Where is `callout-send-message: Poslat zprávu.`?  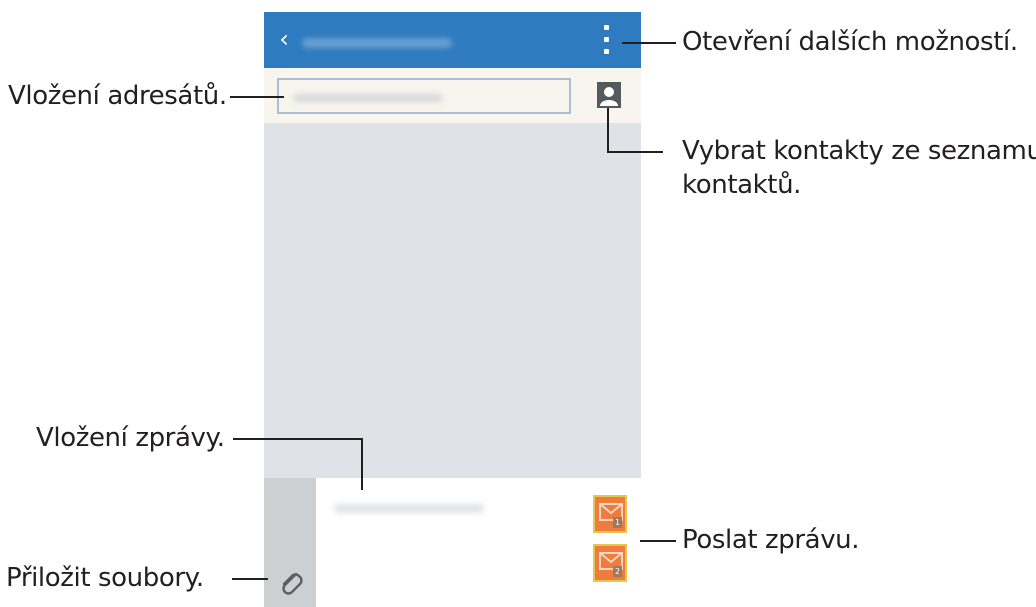 callout-send-message: Poslat zprávu. is located at coordinates (771, 540).